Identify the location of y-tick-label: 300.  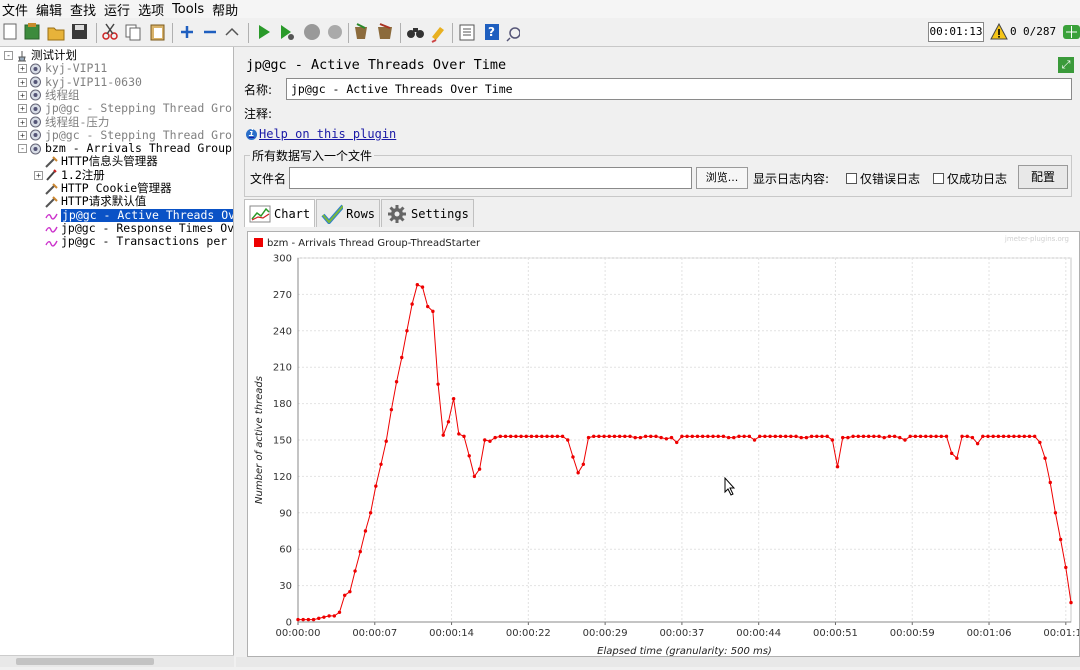
(282, 259).